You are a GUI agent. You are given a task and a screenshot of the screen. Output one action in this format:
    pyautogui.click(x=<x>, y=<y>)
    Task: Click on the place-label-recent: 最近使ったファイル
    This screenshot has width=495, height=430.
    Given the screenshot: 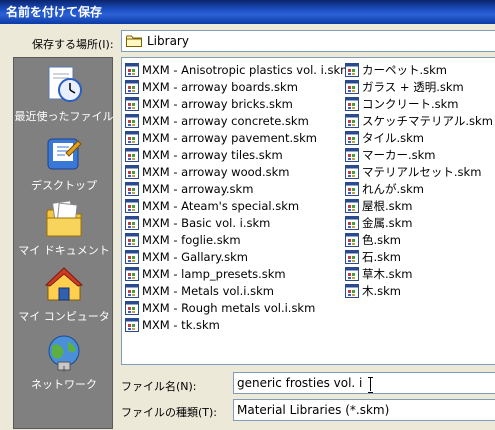 What is the action you would take?
    pyautogui.click(x=64, y=116)
    